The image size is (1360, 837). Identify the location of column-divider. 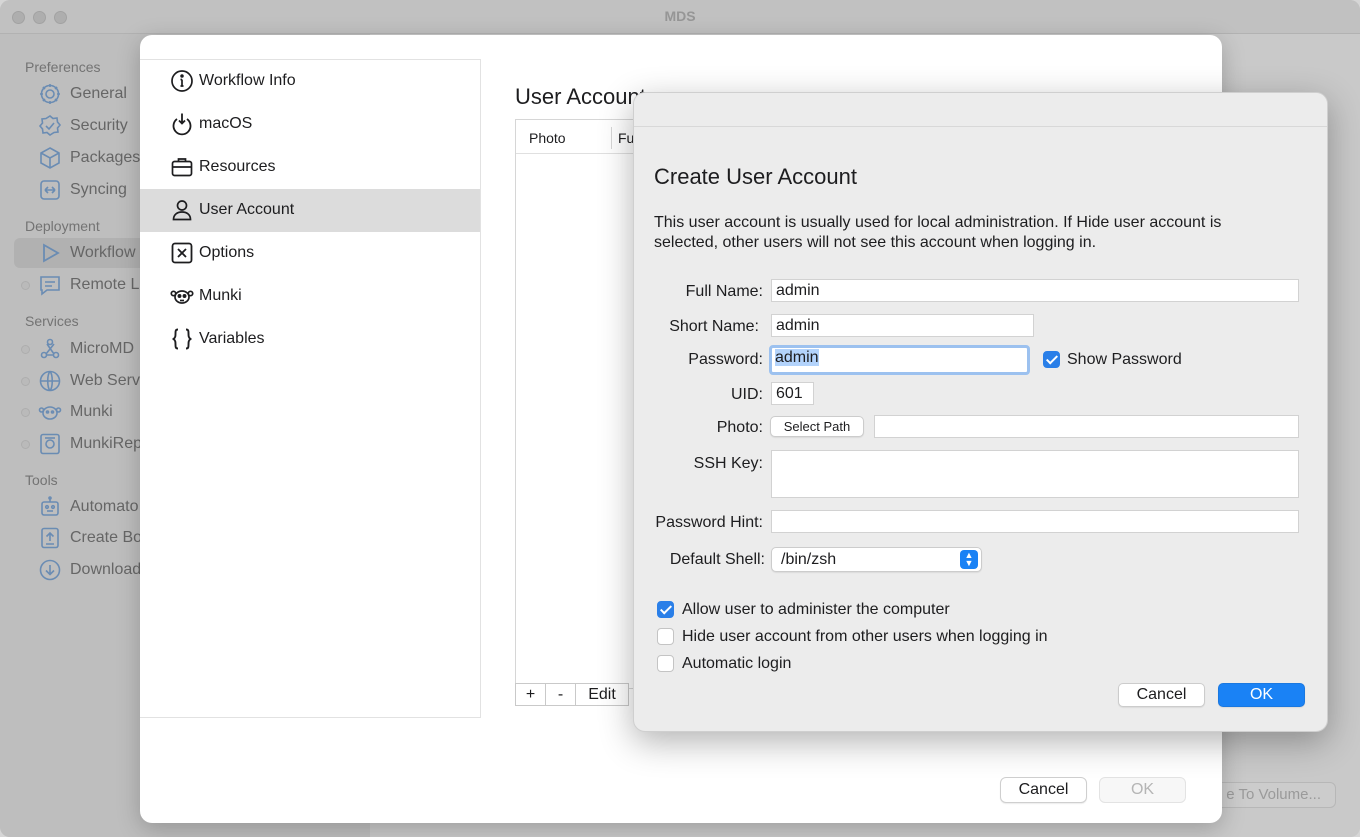
(611, 138).